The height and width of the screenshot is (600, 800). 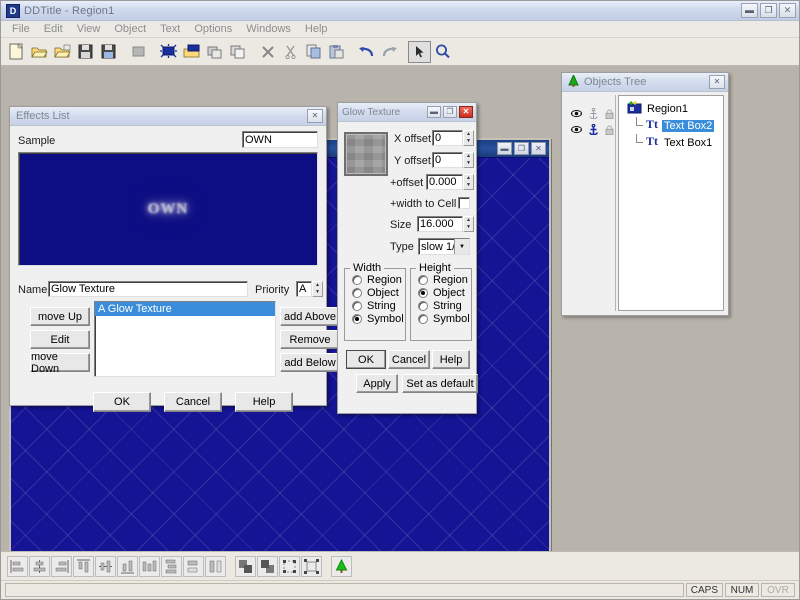 I want to click on height-option-string: String, so click(x=444, y=306).